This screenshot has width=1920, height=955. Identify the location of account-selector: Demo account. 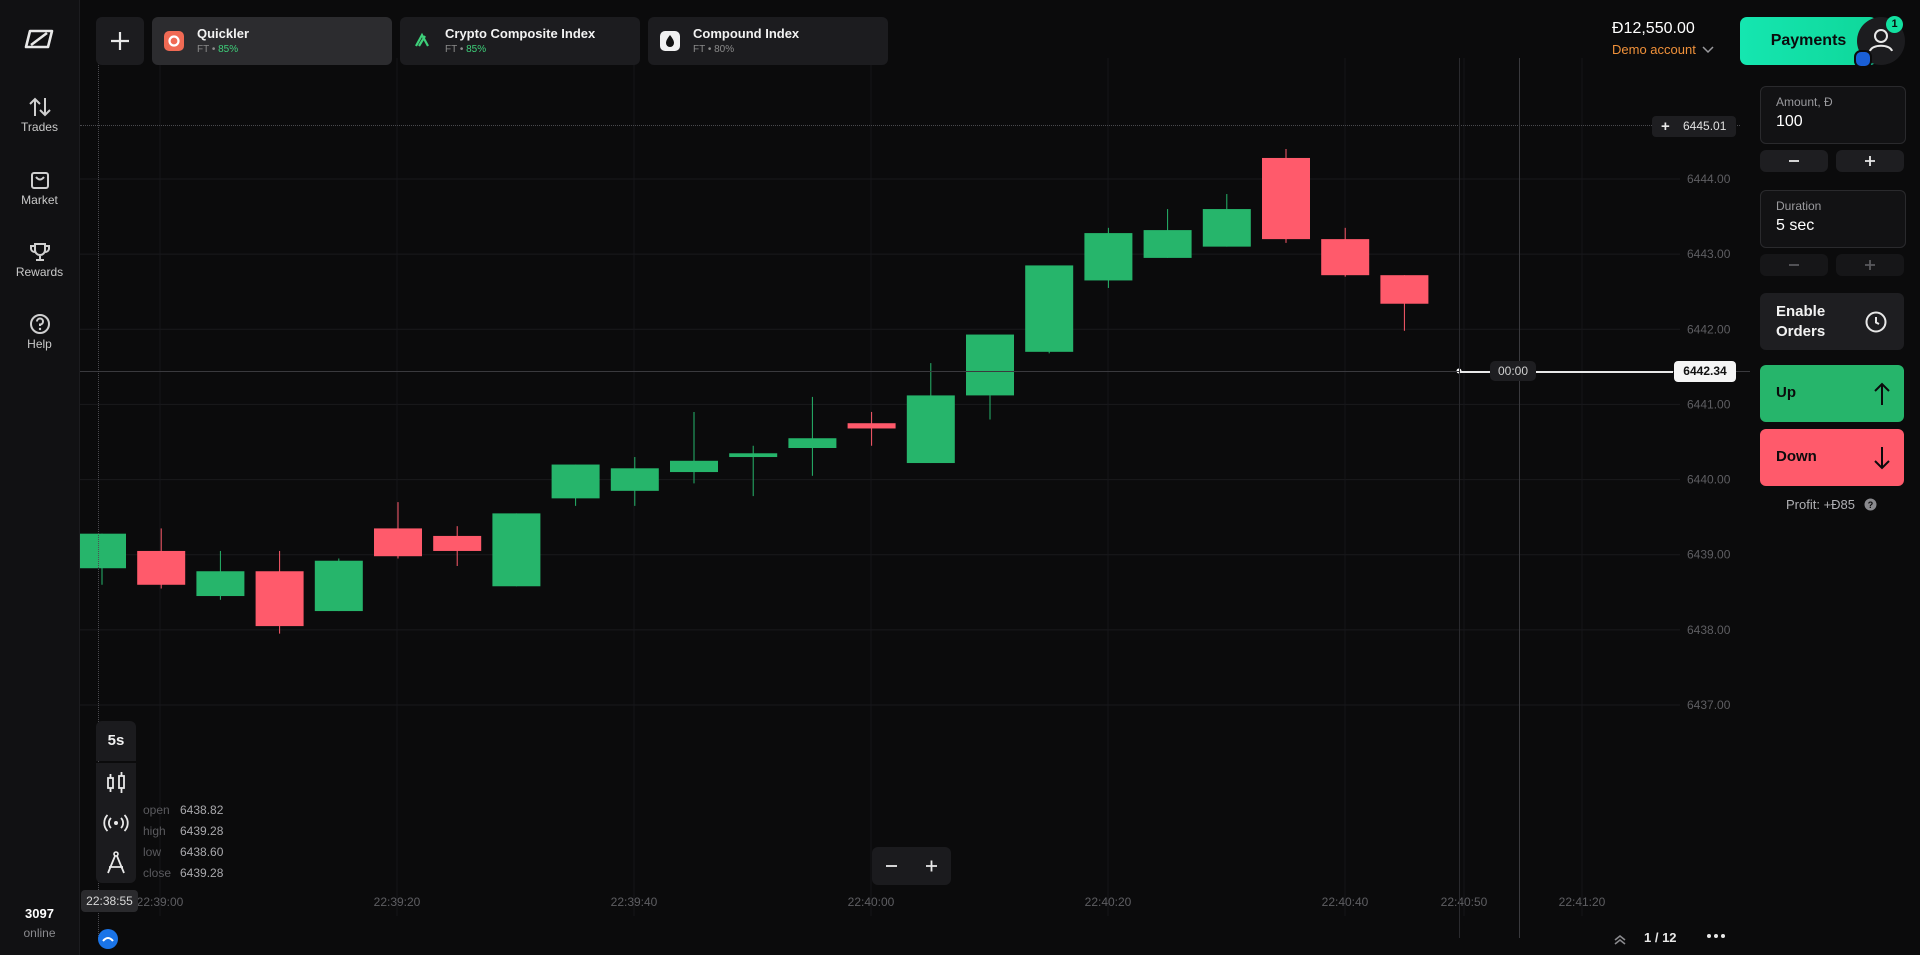
(1663, 49).